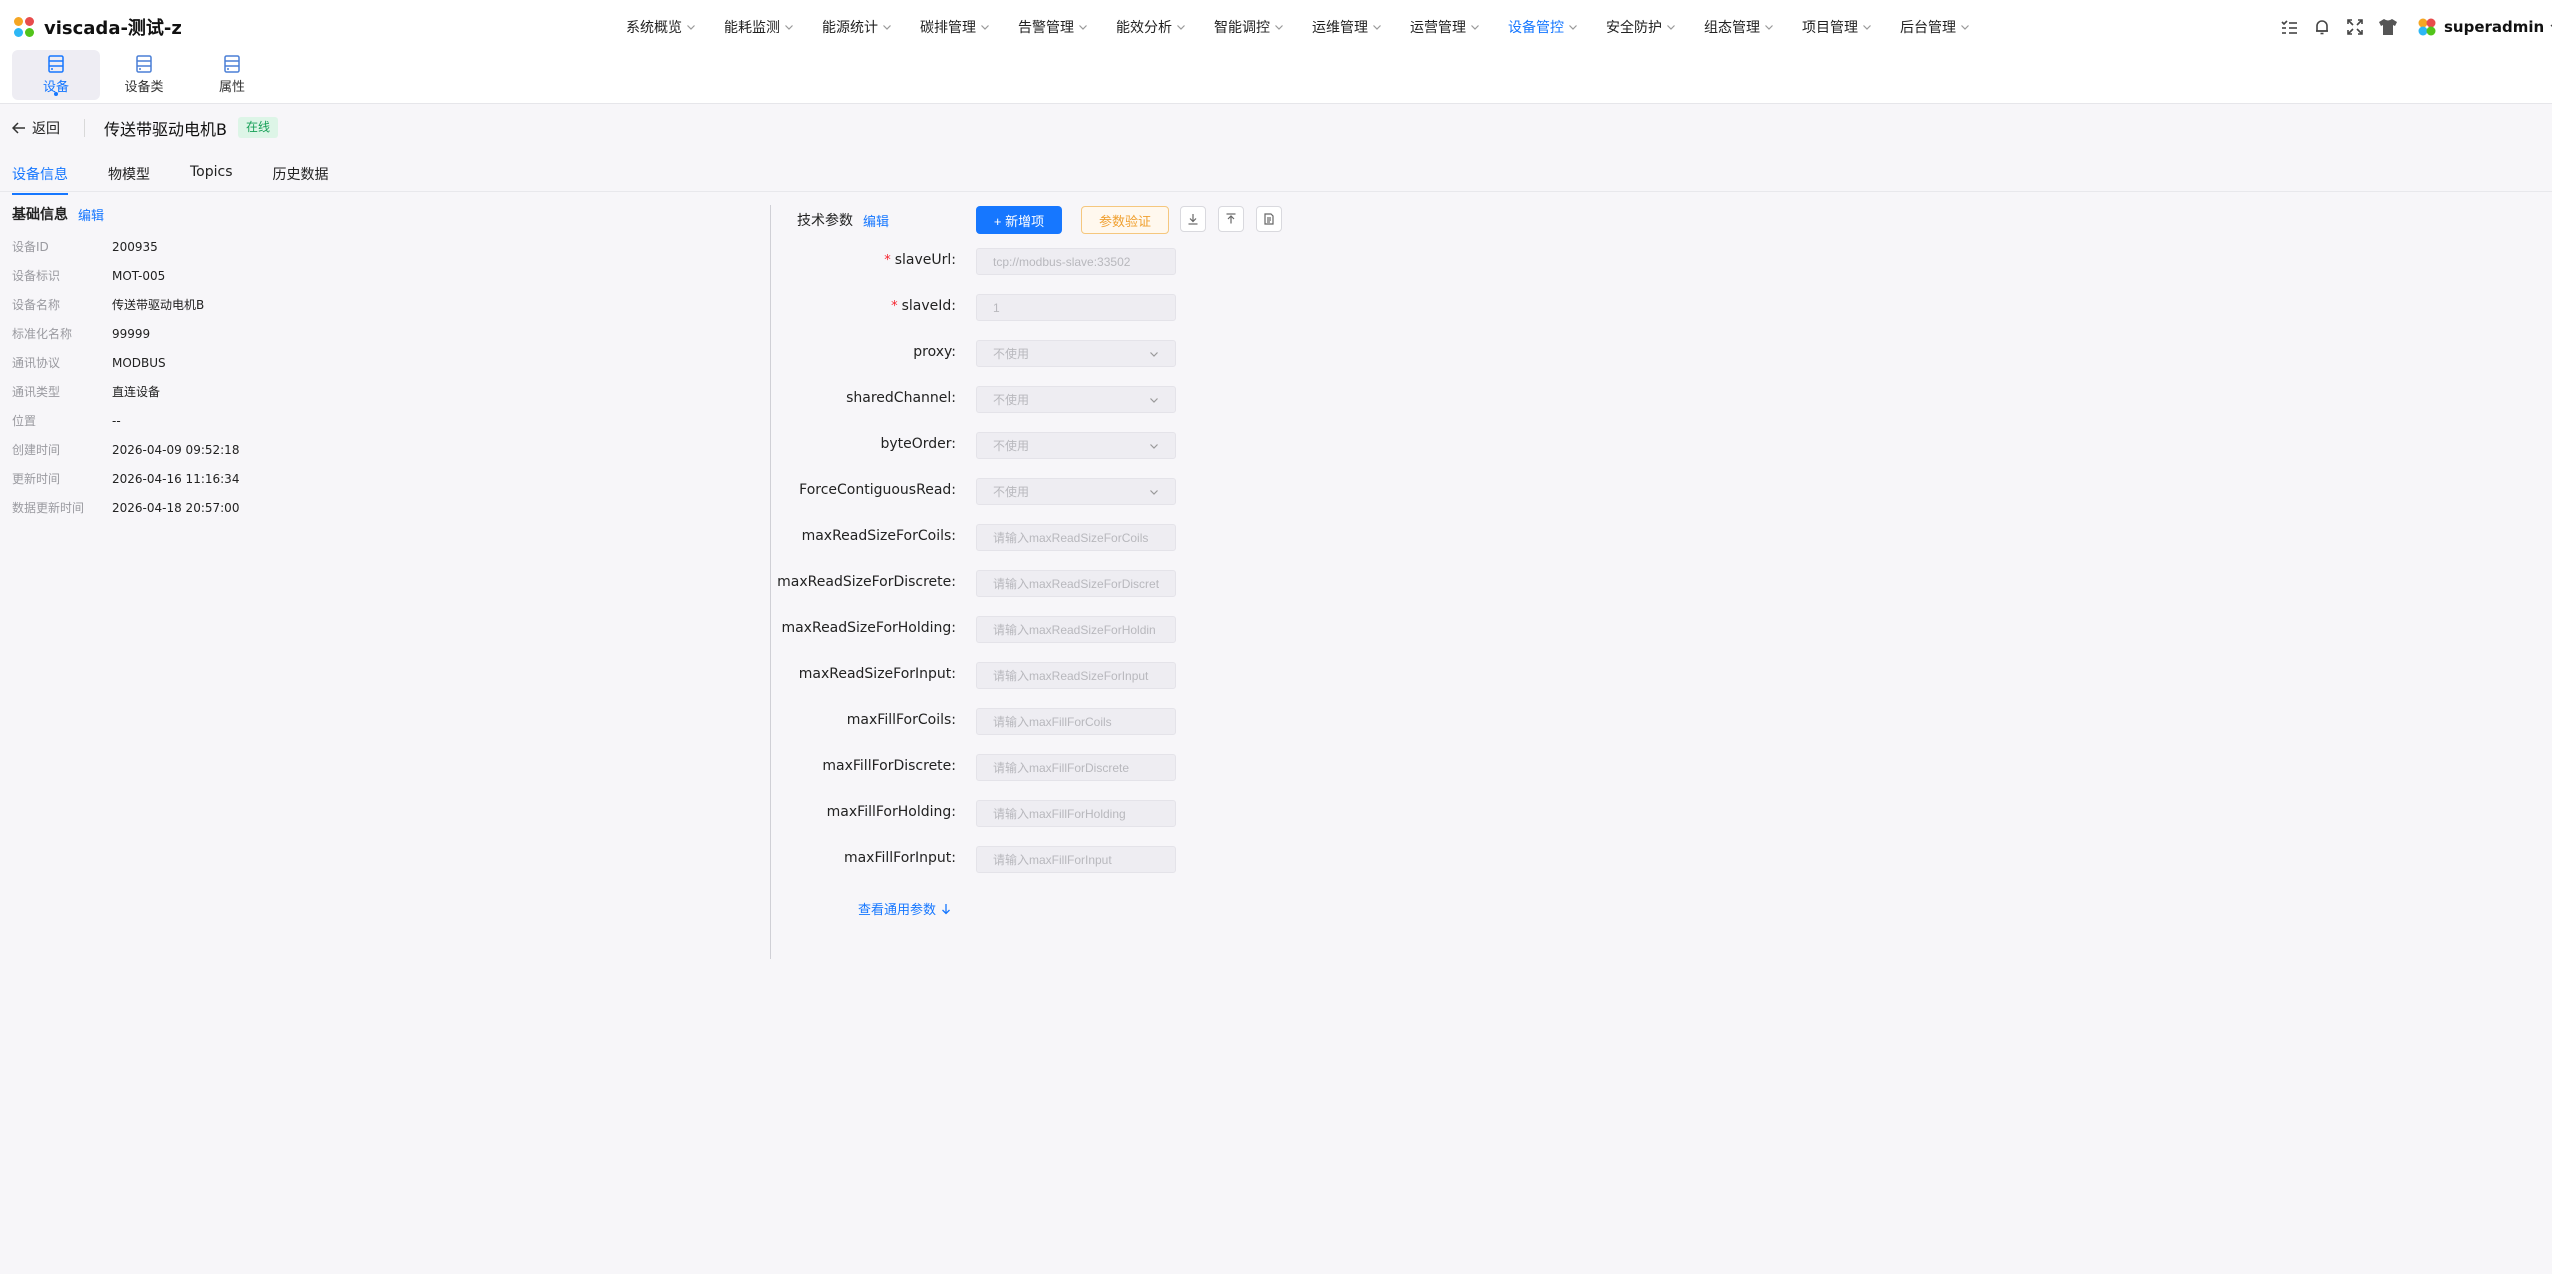  Describe the element at coordinates (866, 444) in the screenshot. I see `field-label: byteOrder:` at that location.